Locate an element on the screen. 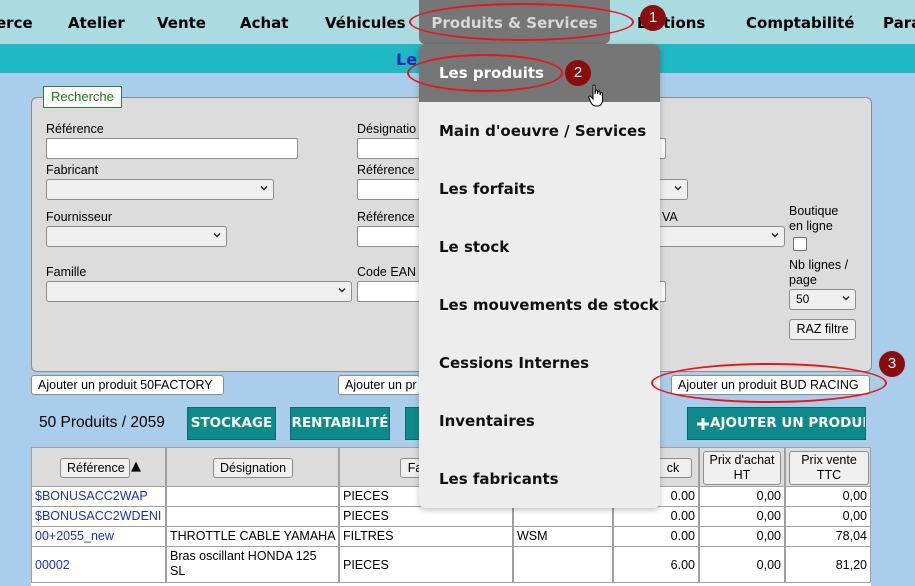 This screenshot has width=915, height=586. nav-item-commerce: erce is located at coordinates (16, 22).